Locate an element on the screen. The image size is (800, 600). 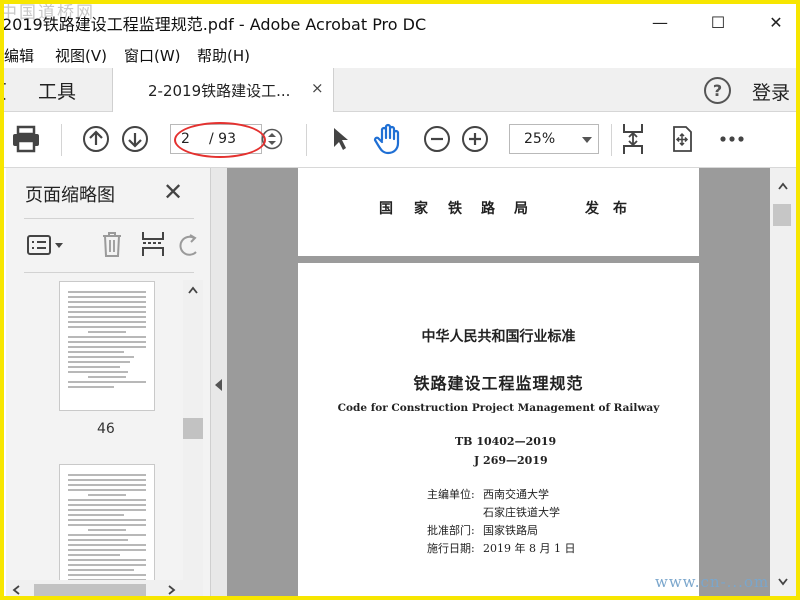
standard-title: 铁路建设工程监理规范 is located at coordinates (498, 383).